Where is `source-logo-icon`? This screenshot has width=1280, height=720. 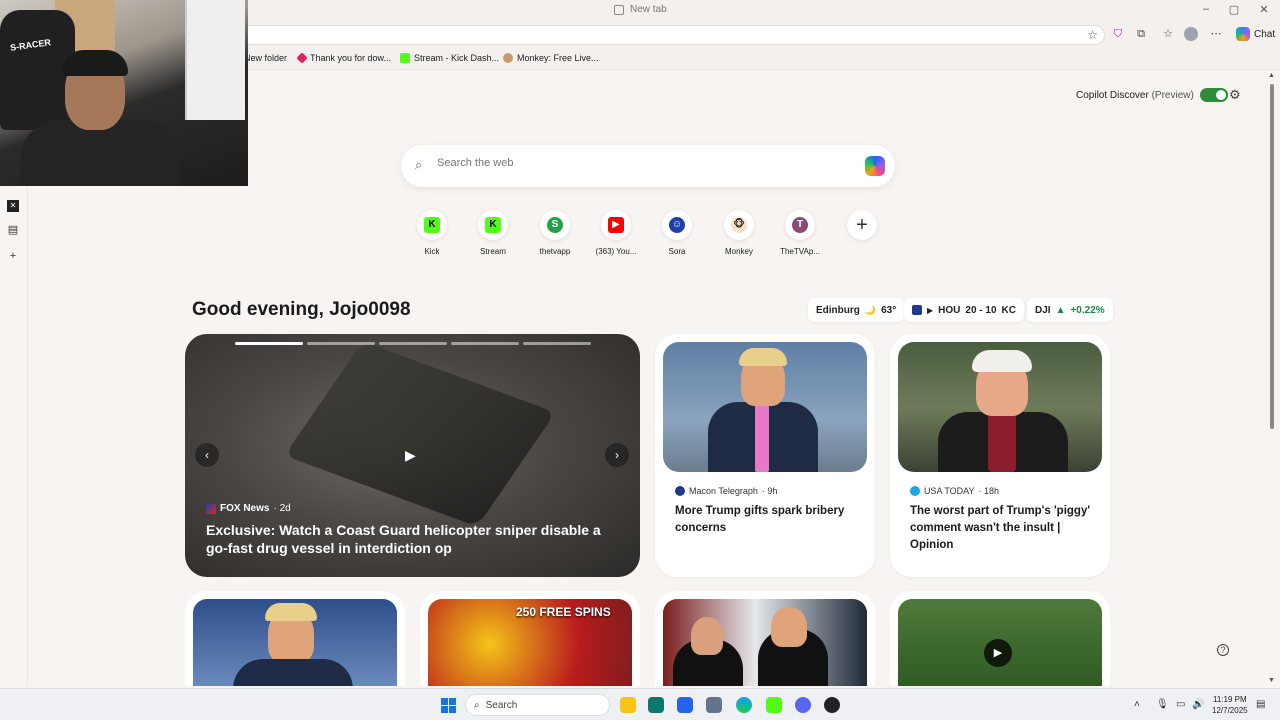 source-logo-icon is located at coordinates (915, 491).